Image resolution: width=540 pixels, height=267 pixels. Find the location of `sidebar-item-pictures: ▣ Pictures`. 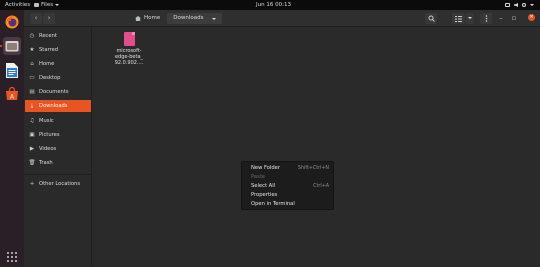

sidebar-item-pictures: ▣ Pictures is located at coordinates (58, 135).